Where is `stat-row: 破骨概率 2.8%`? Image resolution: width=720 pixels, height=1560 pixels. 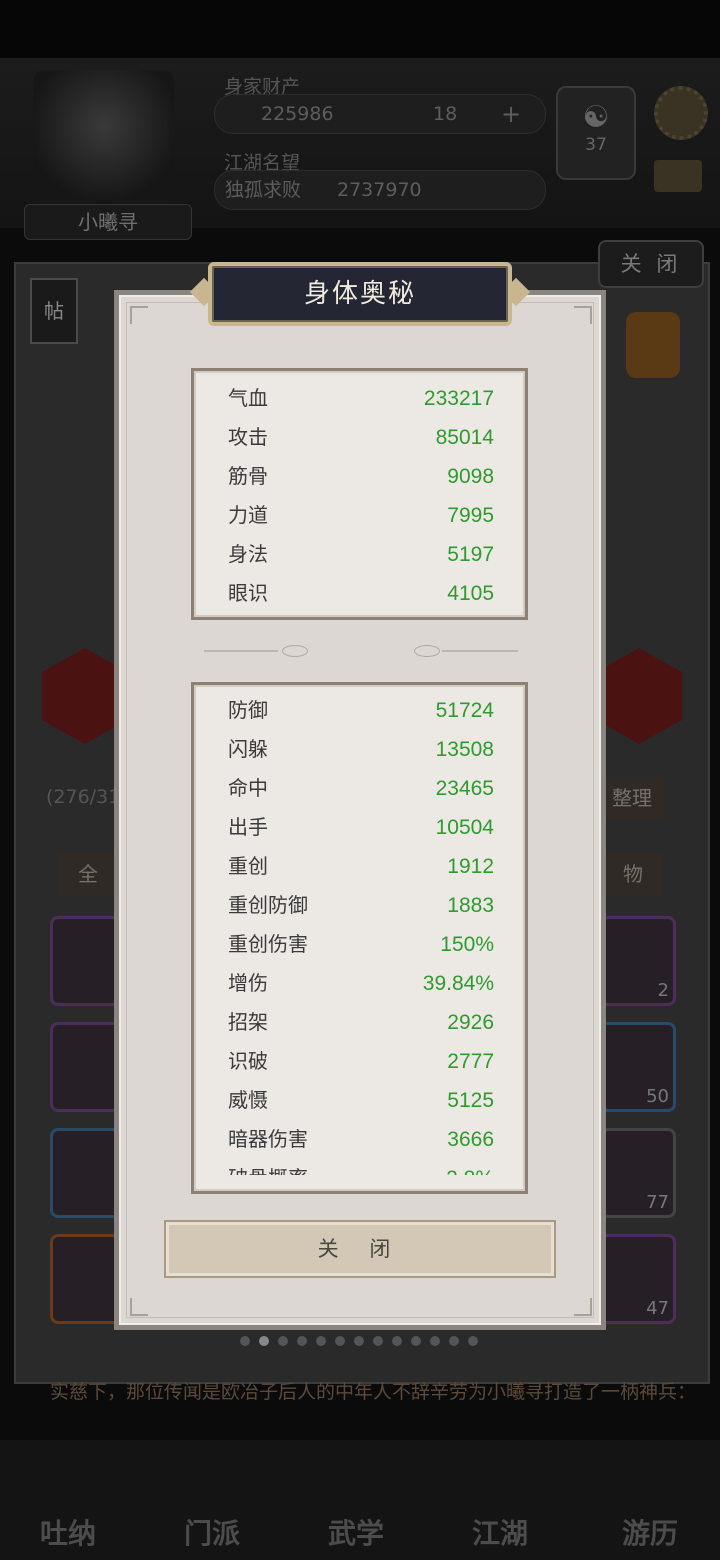 stat-row: 破骨概率 2.8% is located at coordinates (361, 1167).